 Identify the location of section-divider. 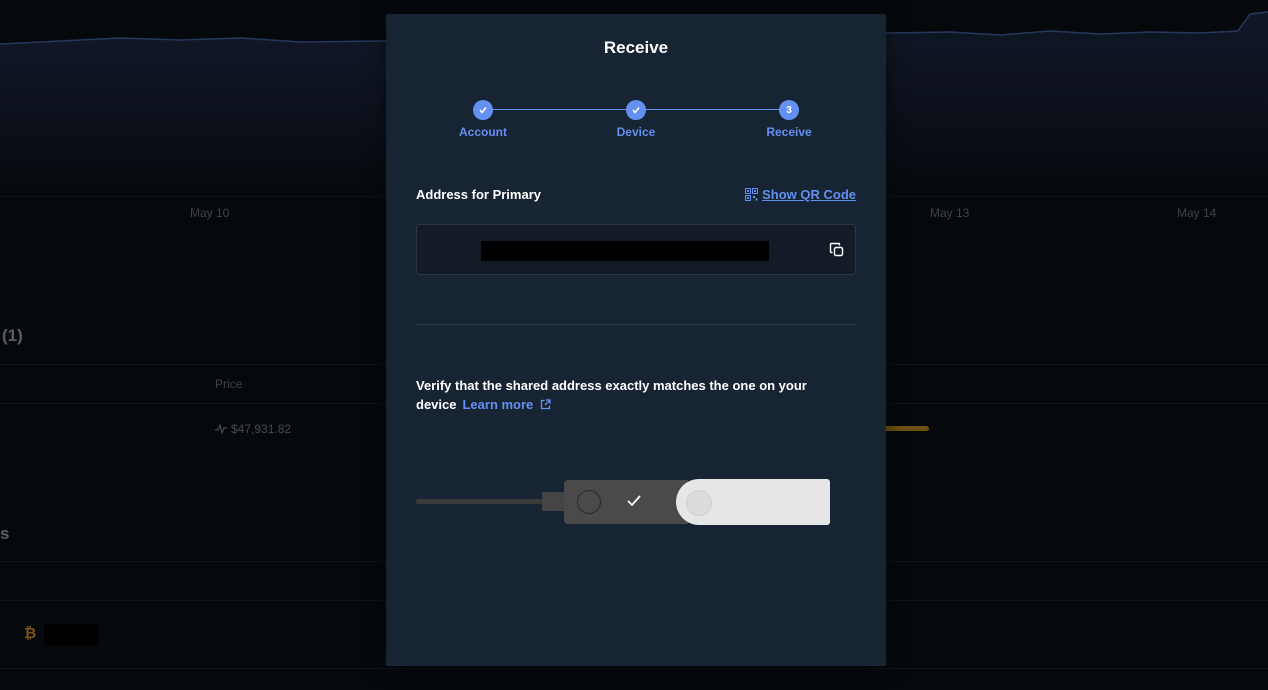
(636, 324).